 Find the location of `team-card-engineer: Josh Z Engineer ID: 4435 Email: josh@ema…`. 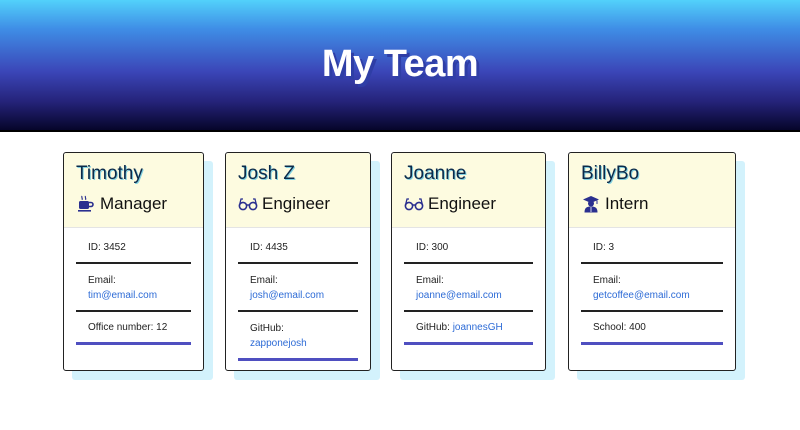

team-card-engineer: Josh Z Engineer ID: 4435 Email: josh@ema… is located at coordinates (298, 261).